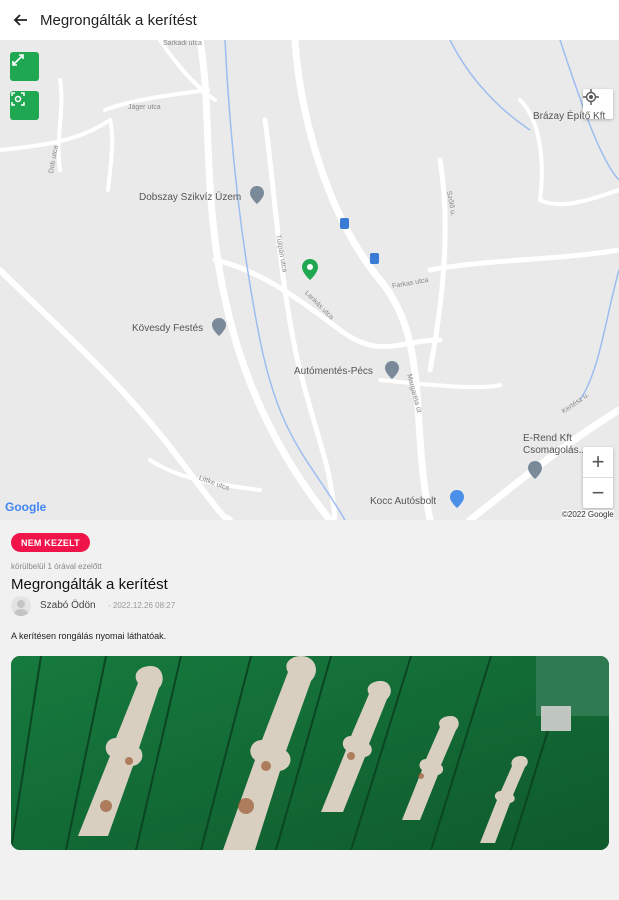 The width and height of the screenshot is (619, 900). What do you see at coordinates (18, 60) in the screenshot?
I see `expand-icon` at bounding box center [18, 60].